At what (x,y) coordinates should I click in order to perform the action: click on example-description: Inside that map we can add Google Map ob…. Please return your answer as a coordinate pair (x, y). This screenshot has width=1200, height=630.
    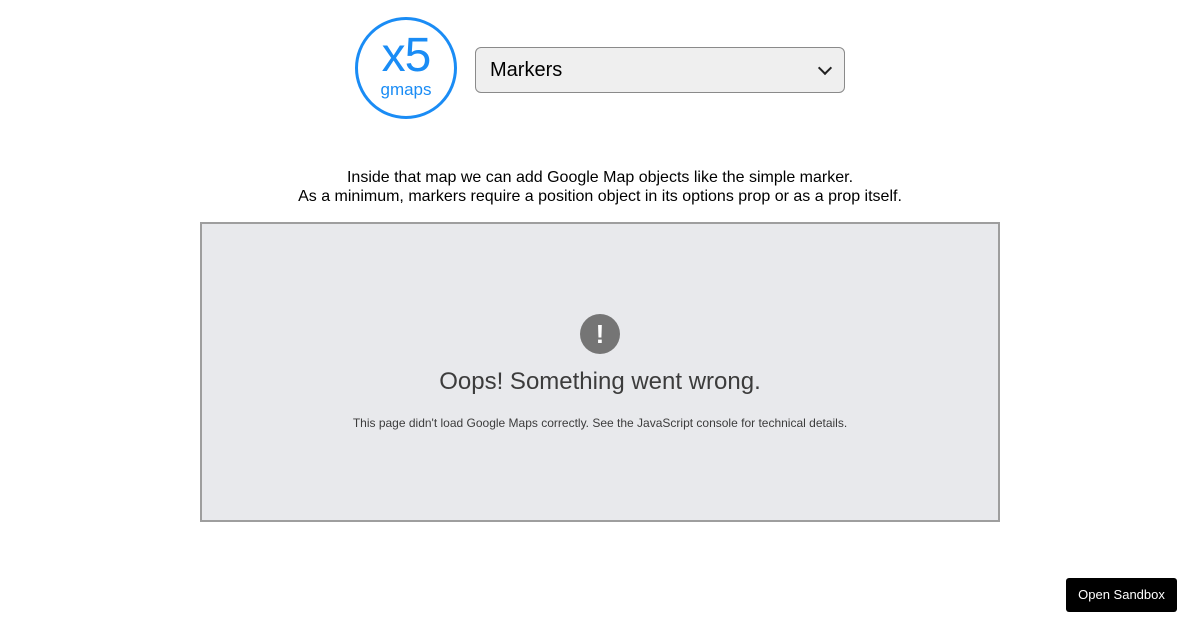
    Looking at the image, I should click on (600, 187).